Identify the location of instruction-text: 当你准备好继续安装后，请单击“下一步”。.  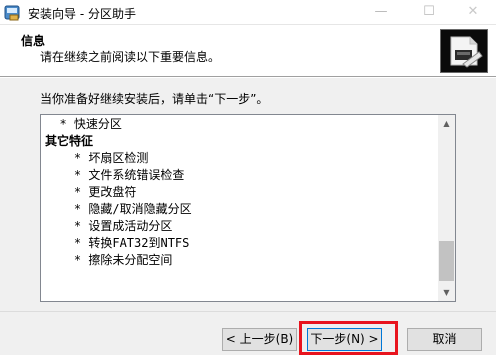
(154, 99).